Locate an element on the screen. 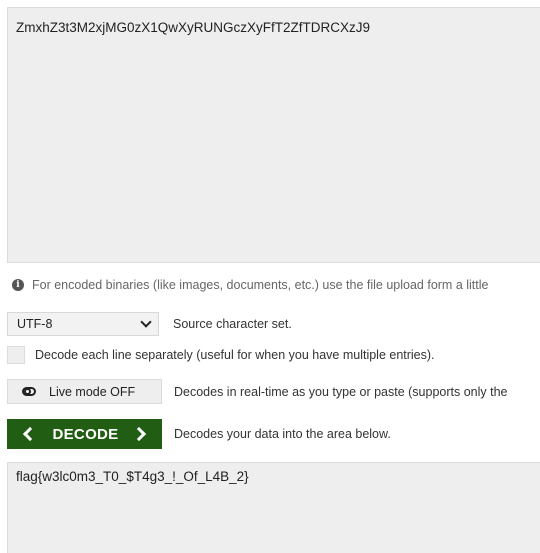  decode-description: Decodes your data into the area below. is located at coordinates (282, 434).